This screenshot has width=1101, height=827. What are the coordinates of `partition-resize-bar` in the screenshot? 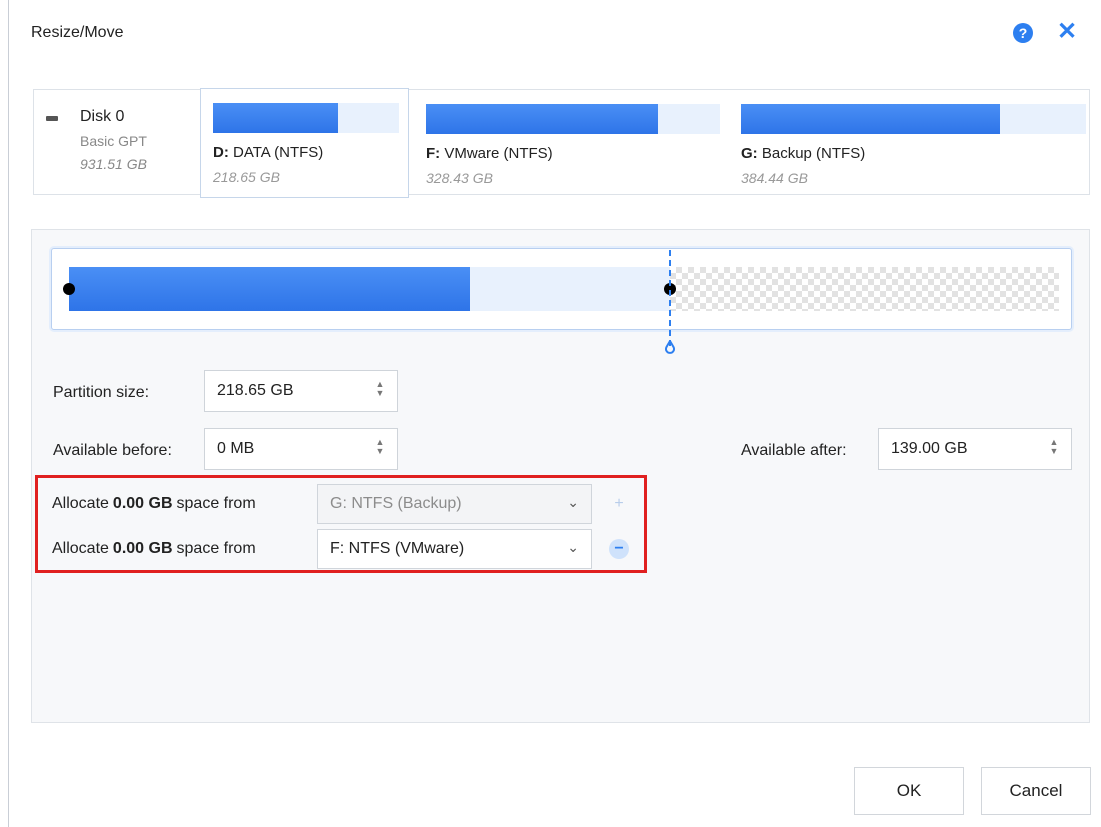 It's located at (561, 289).